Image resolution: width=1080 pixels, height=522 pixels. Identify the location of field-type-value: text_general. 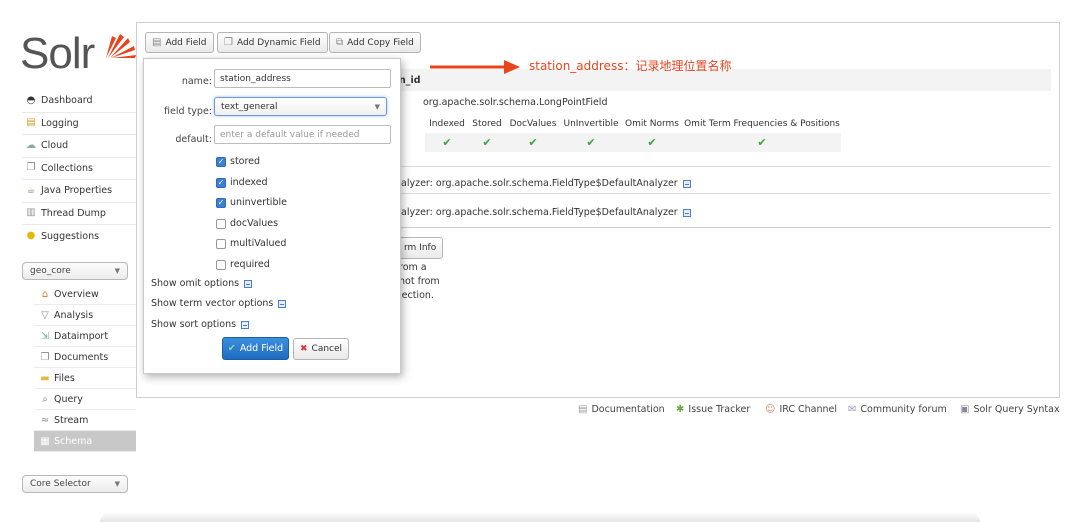
(249, 106).